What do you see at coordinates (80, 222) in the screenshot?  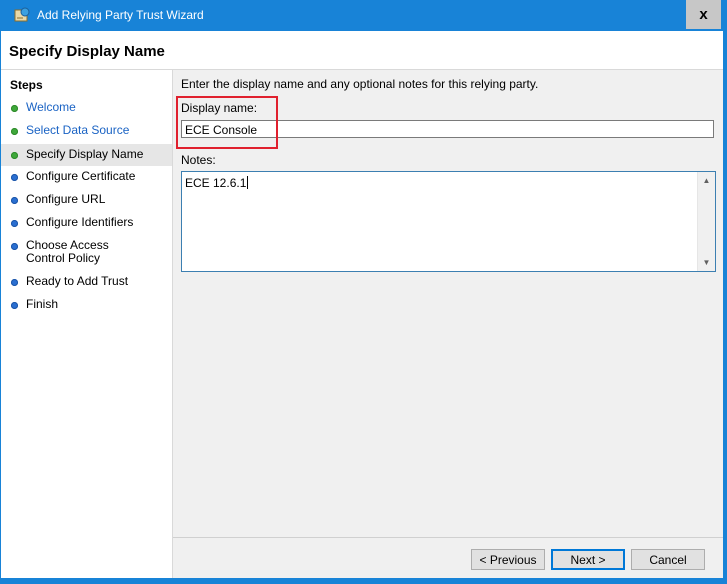 I see `step-label: Configure Identifiers` at bounding box center [80, 222].